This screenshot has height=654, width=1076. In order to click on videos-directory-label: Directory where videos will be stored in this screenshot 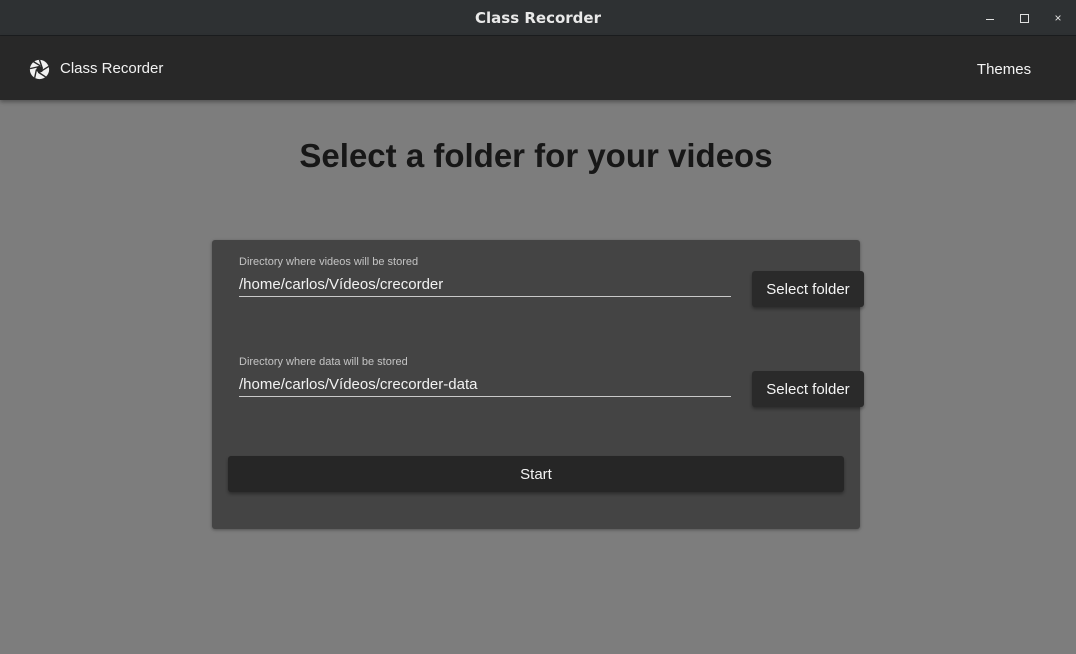, I will do `click(329, 262)`.